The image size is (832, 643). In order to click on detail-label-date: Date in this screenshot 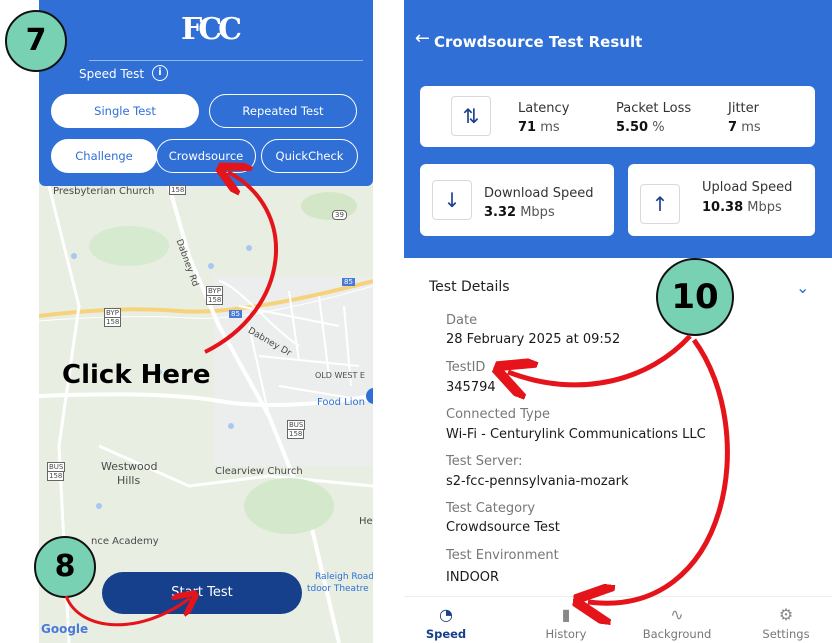, I will do `click(462, 320)`.